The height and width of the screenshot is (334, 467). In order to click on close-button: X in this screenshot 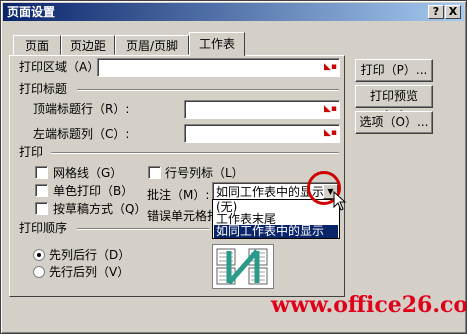, I will do `click(453, 12)`.